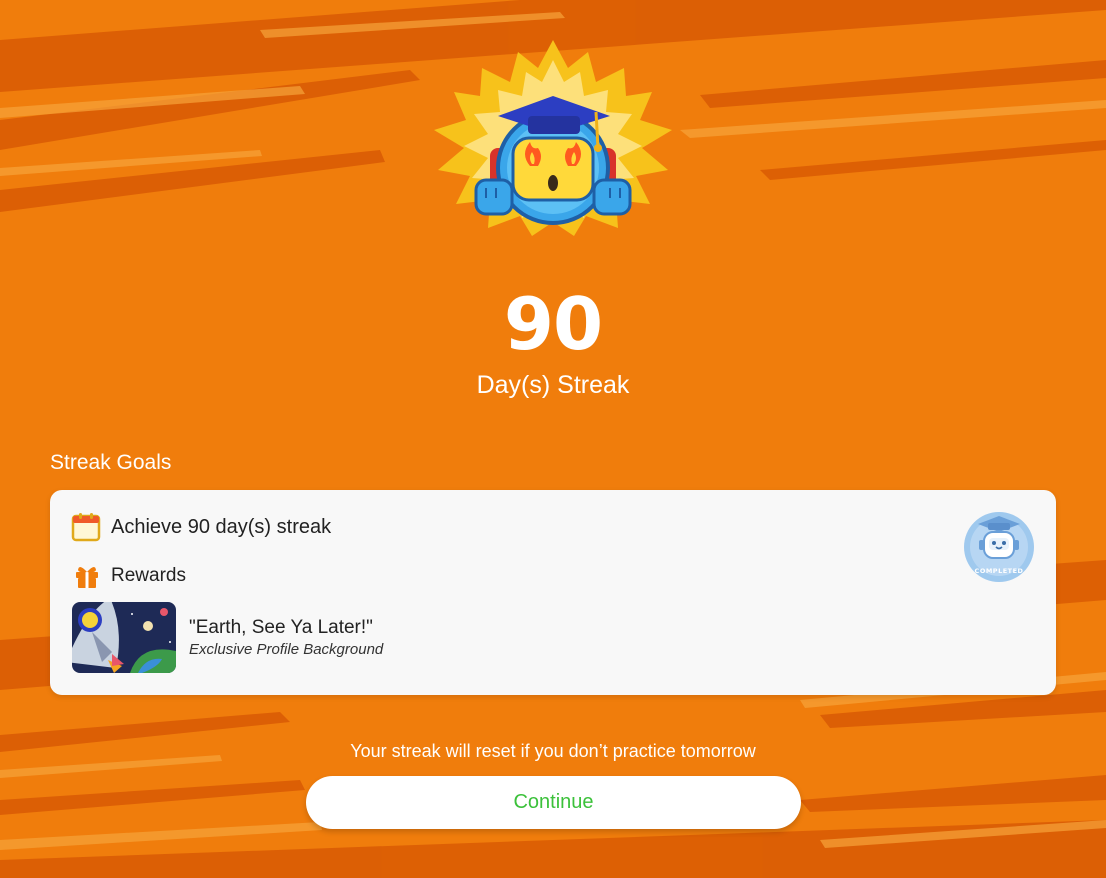  I want to click on reward-name: "Earth, See Ya Later!", so click(281, 627).